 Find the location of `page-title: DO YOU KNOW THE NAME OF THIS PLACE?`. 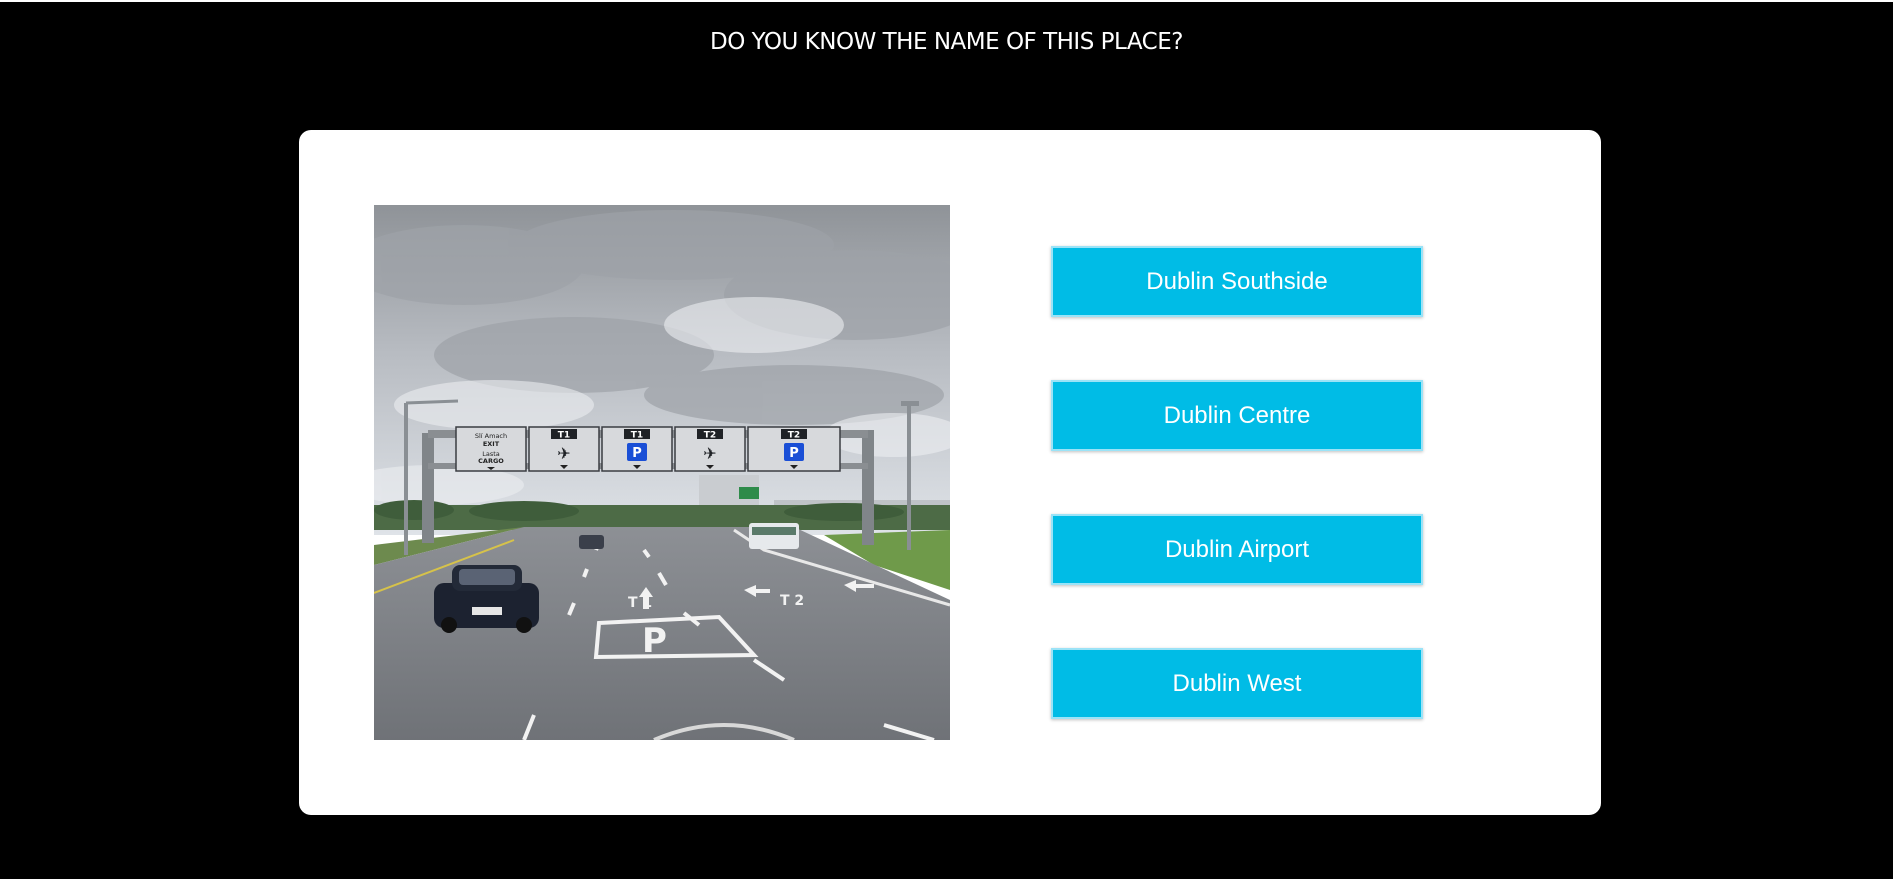

page-title: DO YOU KNOW THE NAME OF THIS PLACE? is located at coordinates (946, 42).